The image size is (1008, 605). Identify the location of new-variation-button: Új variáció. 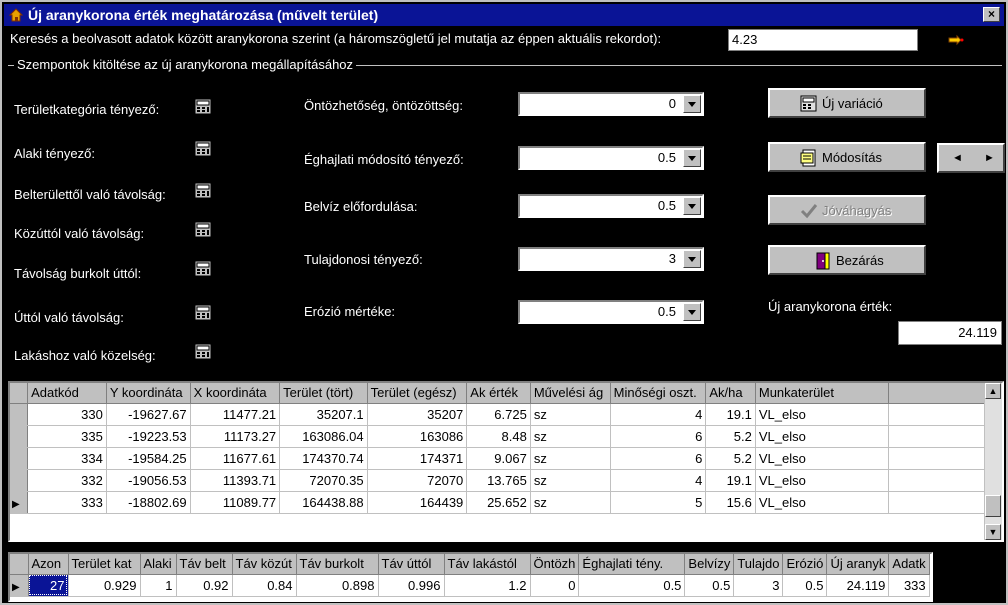
(847, 103).